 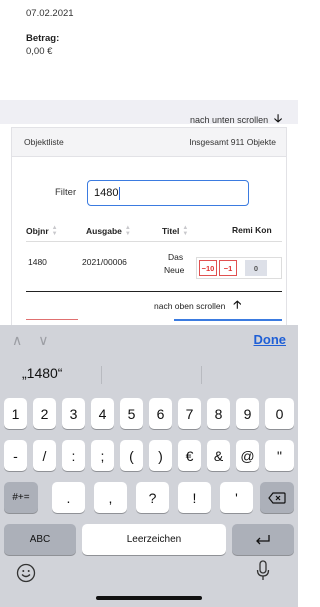 I want to click on key-symbols: #+=, so click(x=21, y=497).